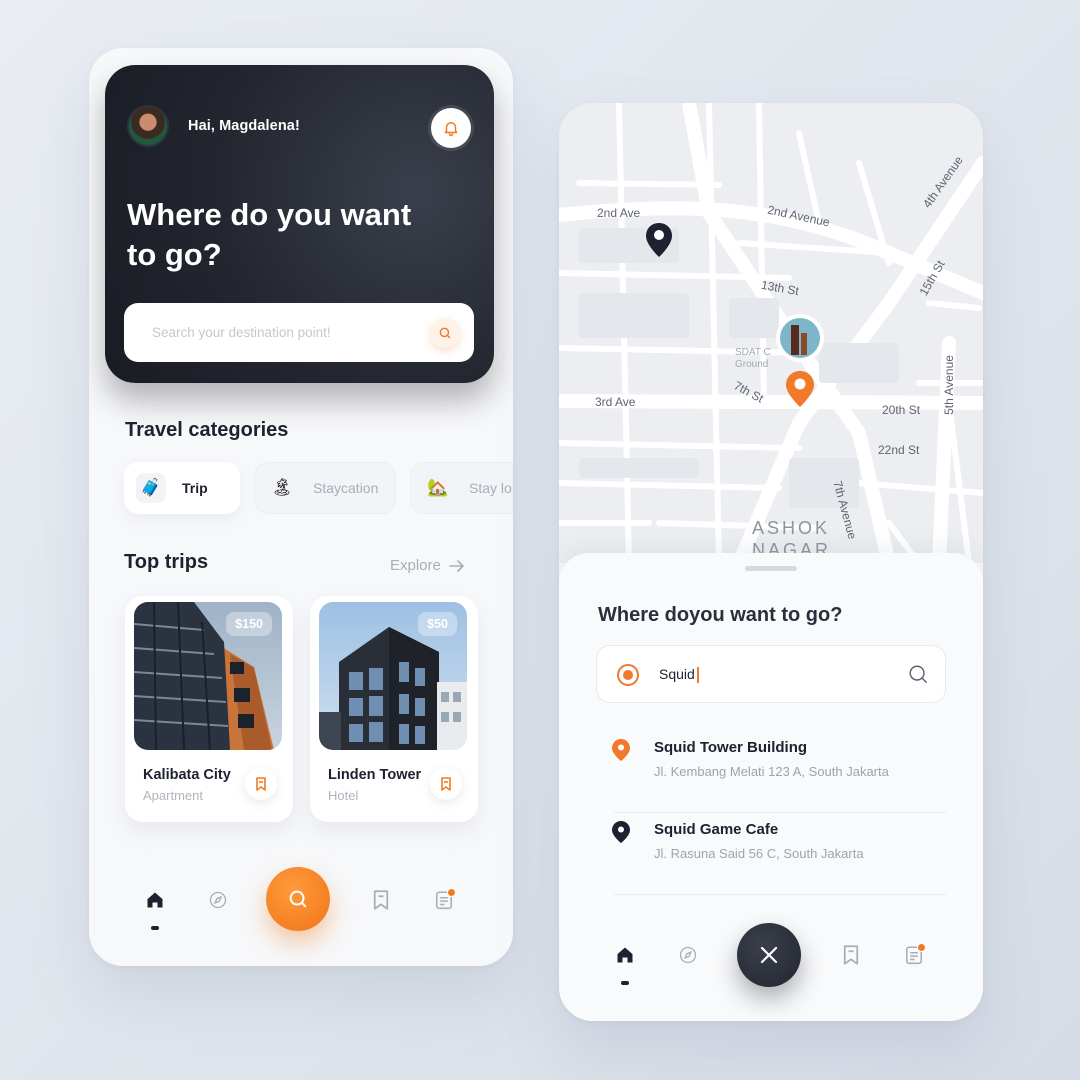  What do you see at coordinates (269, 234) in the screenshot?
I see `hero-title: Where do you want to go?` at bounding box center [269, 234].